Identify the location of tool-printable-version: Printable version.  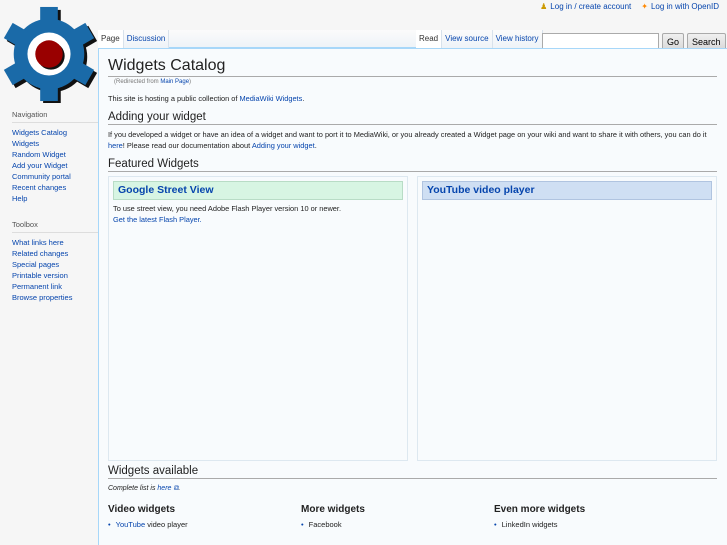
(40, 275).